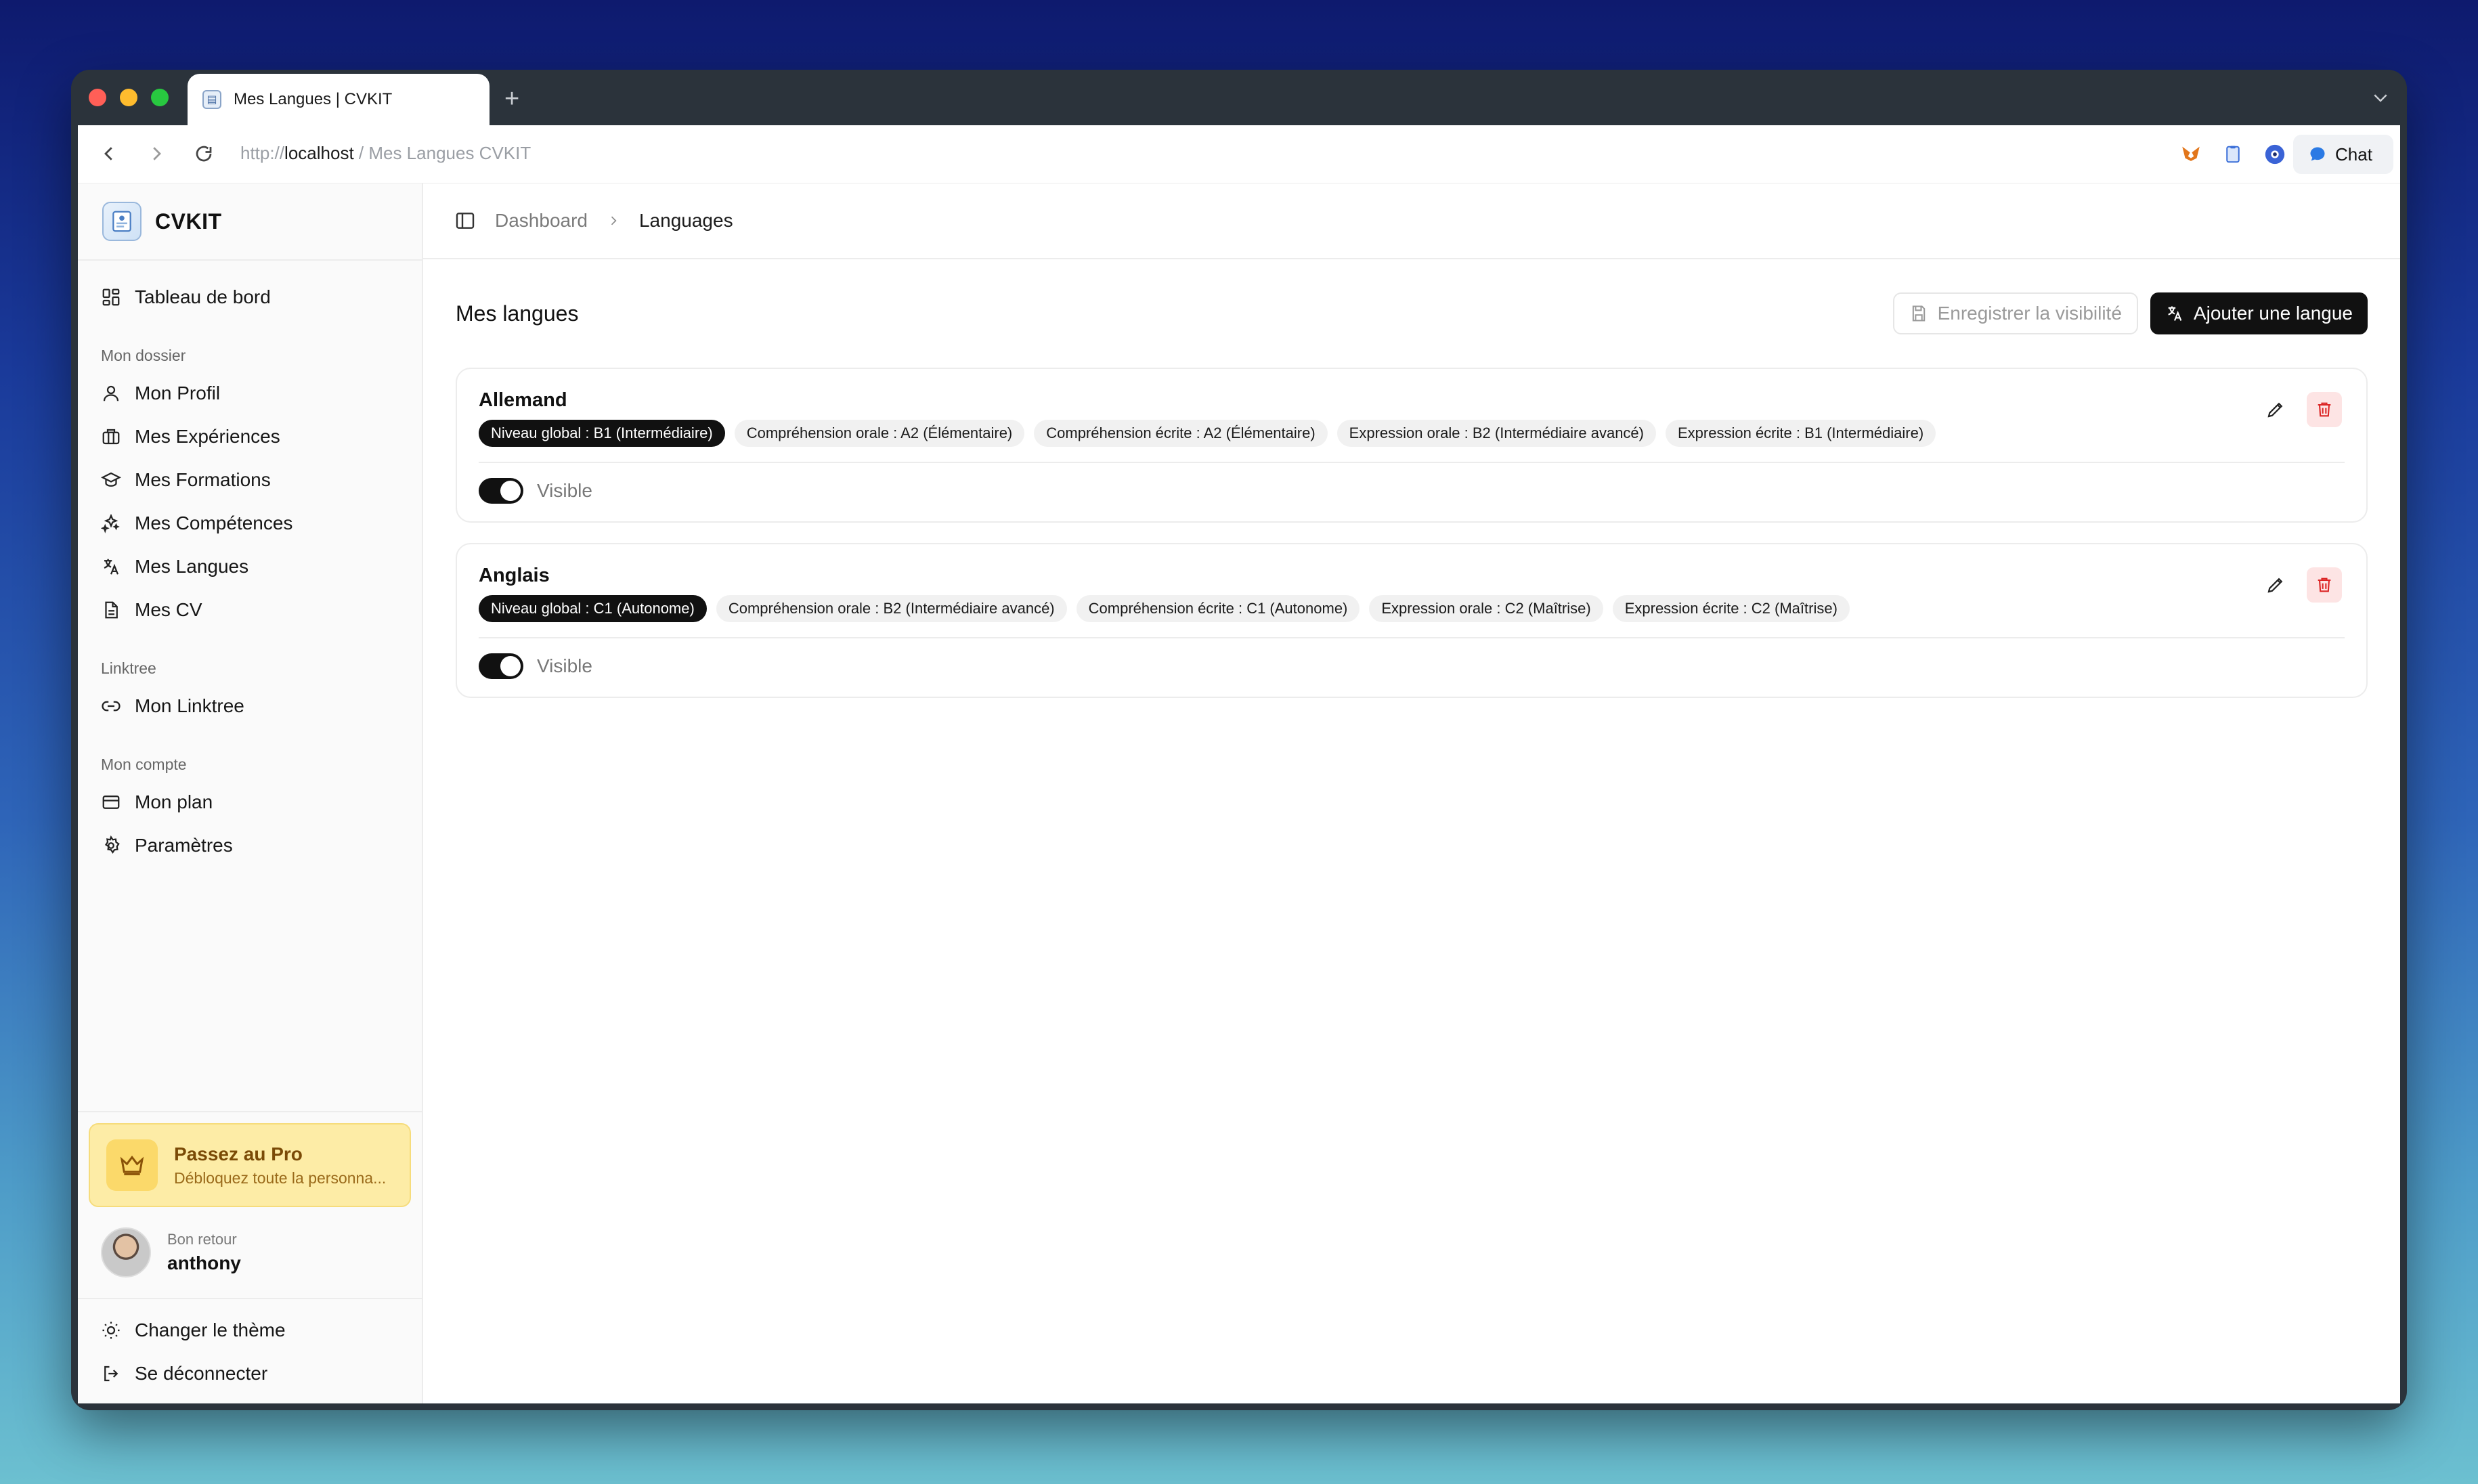  What do you see at coordinates (2353, 154) in the screenshot?
I see `chat-label: Chat` at bounding box center [2353, 154].